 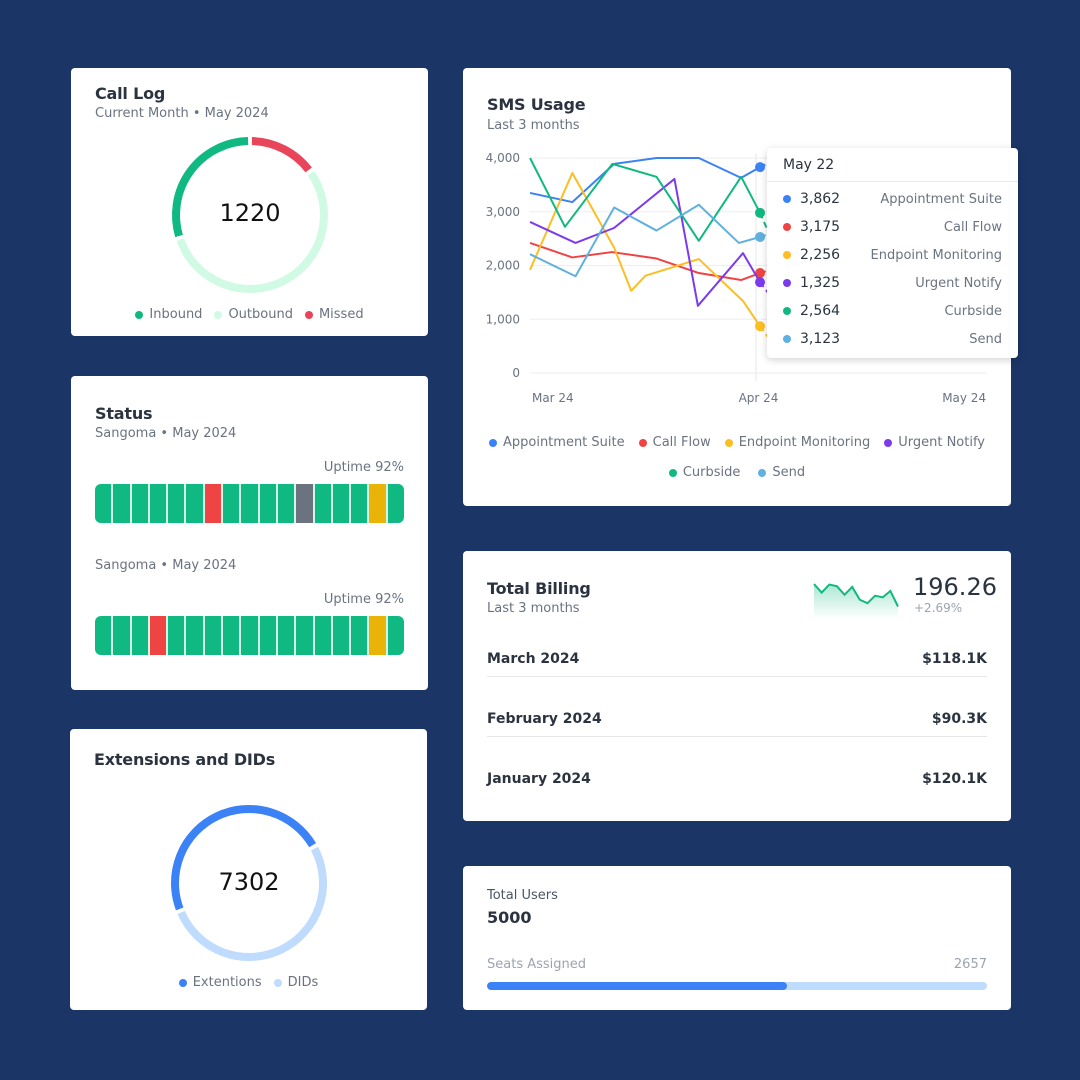 I want to click on billing-row: March 2024 $118.1K, so click(x=737, y=659).